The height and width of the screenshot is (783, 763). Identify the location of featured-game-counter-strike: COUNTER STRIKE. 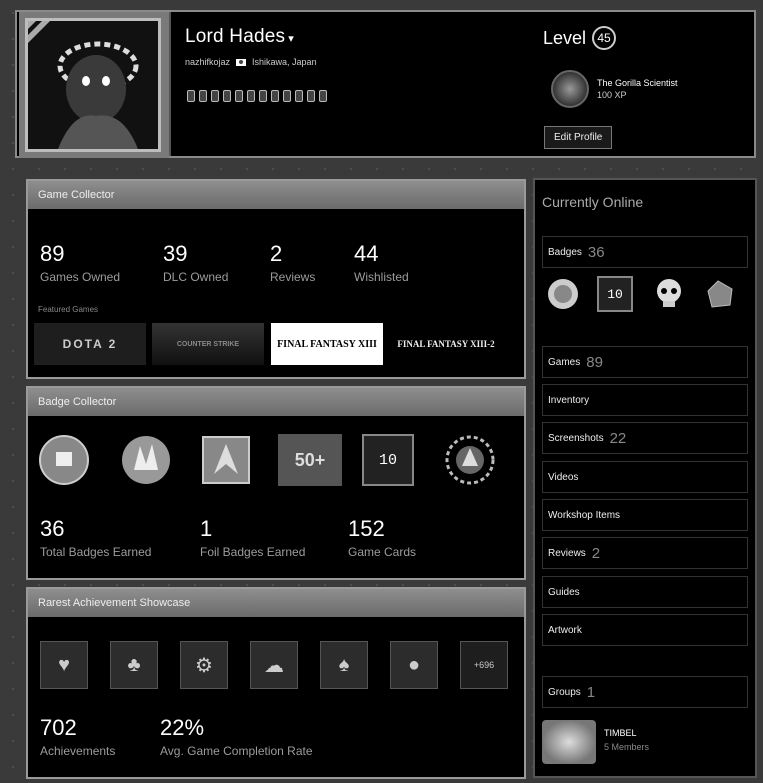
(208, 344).